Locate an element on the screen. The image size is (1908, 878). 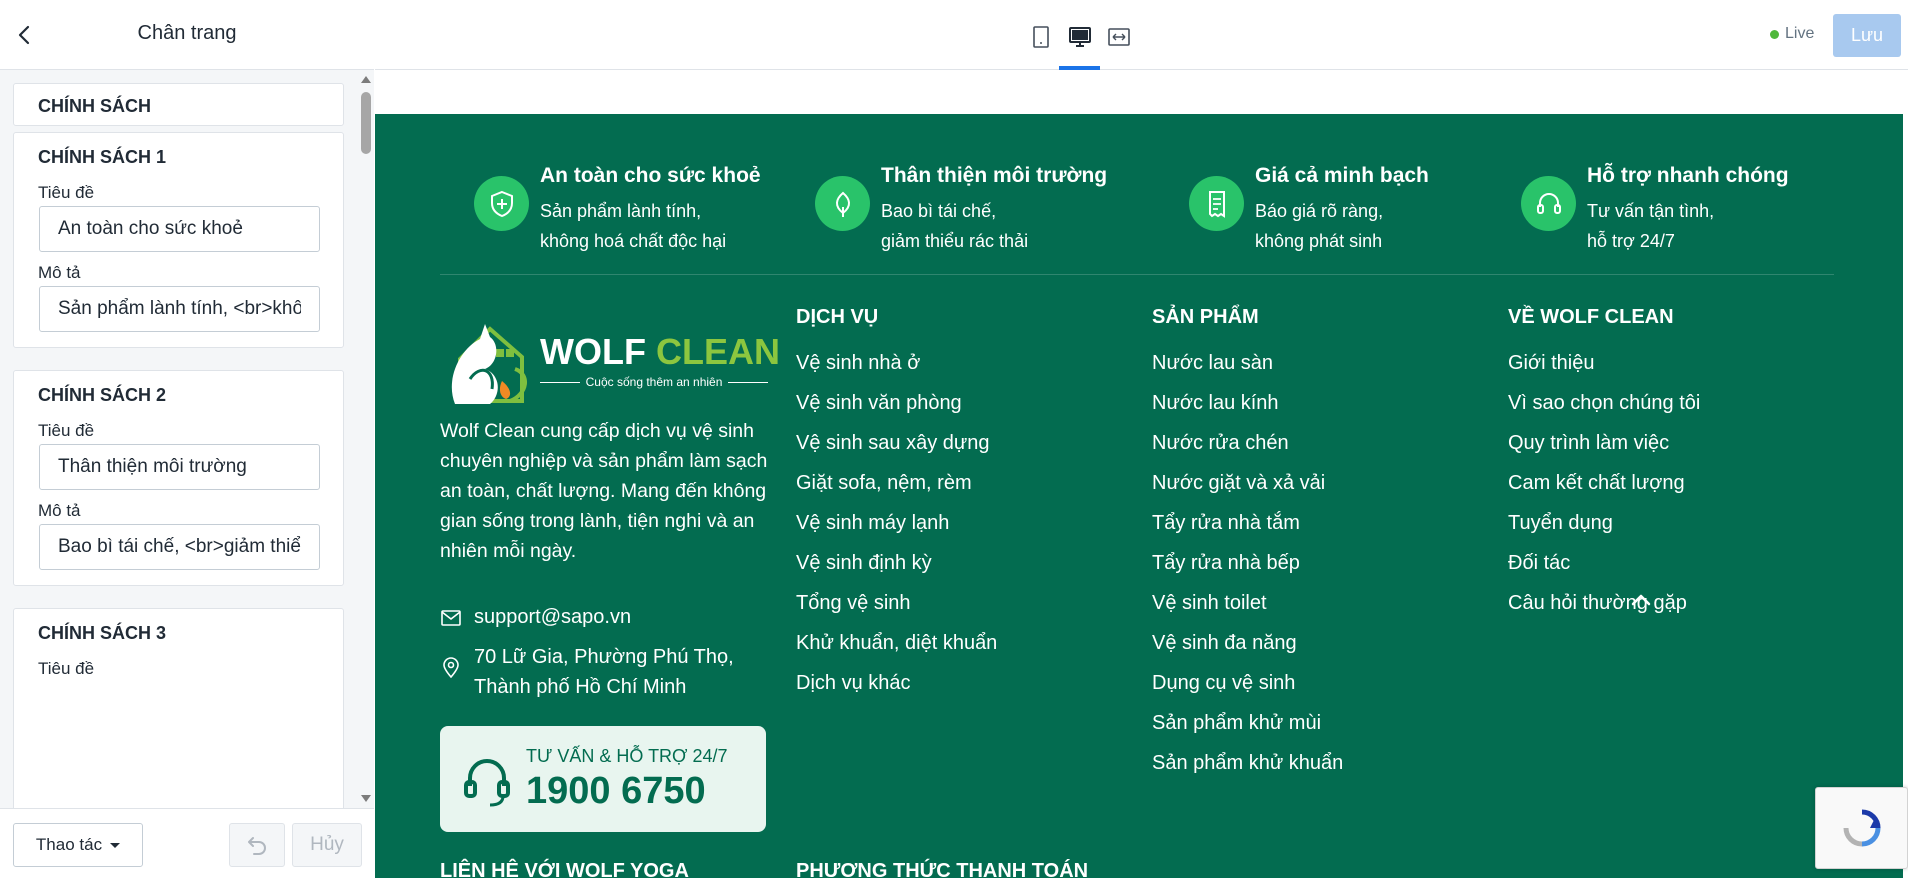
back-to-top-button is located at coordinates (1641, 600).